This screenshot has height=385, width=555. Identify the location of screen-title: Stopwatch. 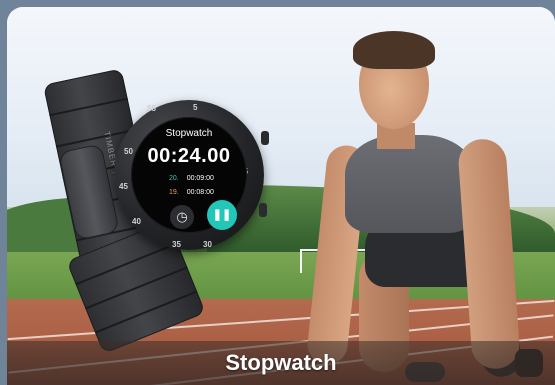
(189, 133).